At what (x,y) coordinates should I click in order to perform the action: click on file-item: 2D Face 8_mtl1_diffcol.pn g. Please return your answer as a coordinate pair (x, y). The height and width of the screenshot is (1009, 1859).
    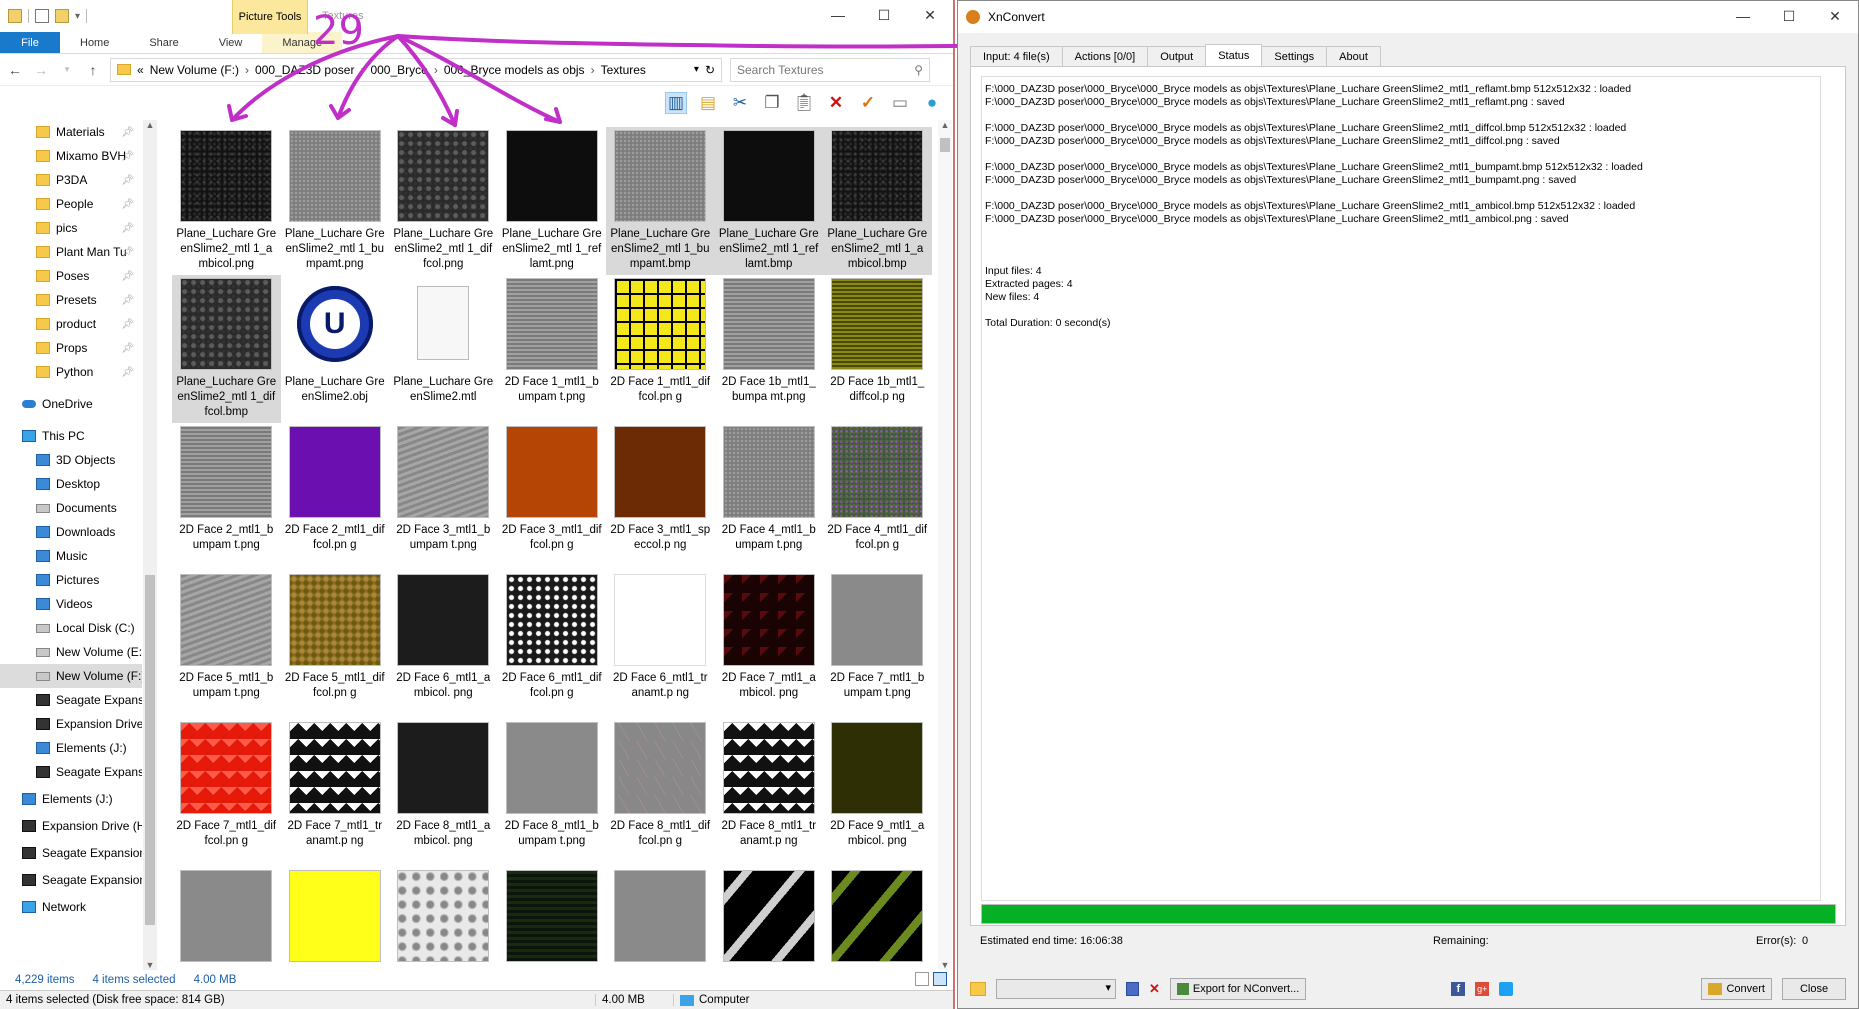
    Looking at the image, I should click on (660, 793).